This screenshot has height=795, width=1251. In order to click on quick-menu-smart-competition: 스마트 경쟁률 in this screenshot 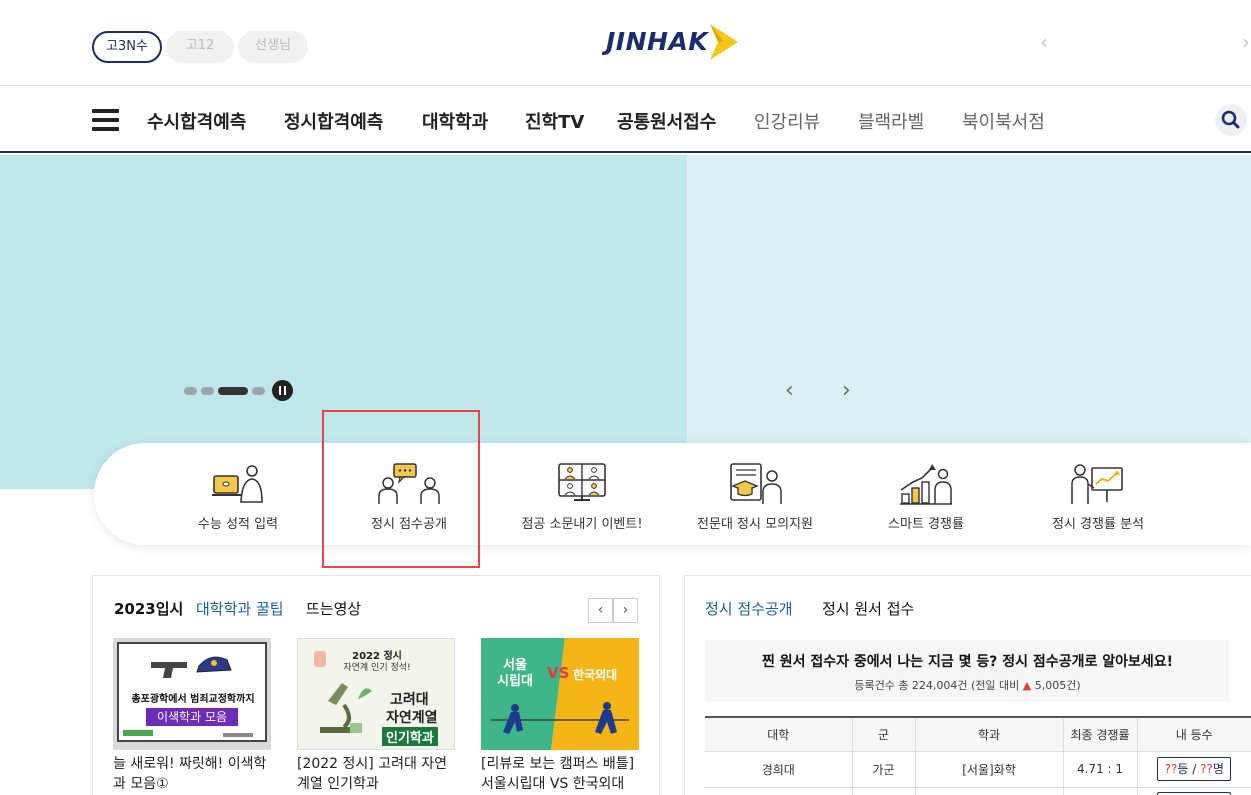, I will do `click(926, 497)`.